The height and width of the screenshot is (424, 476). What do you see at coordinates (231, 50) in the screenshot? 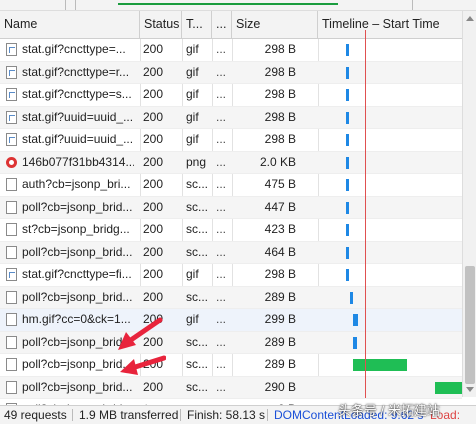
I see `request-row: stat.gif?cncttype=... 200 gif... 298 B` at bounding box center [231, 50].